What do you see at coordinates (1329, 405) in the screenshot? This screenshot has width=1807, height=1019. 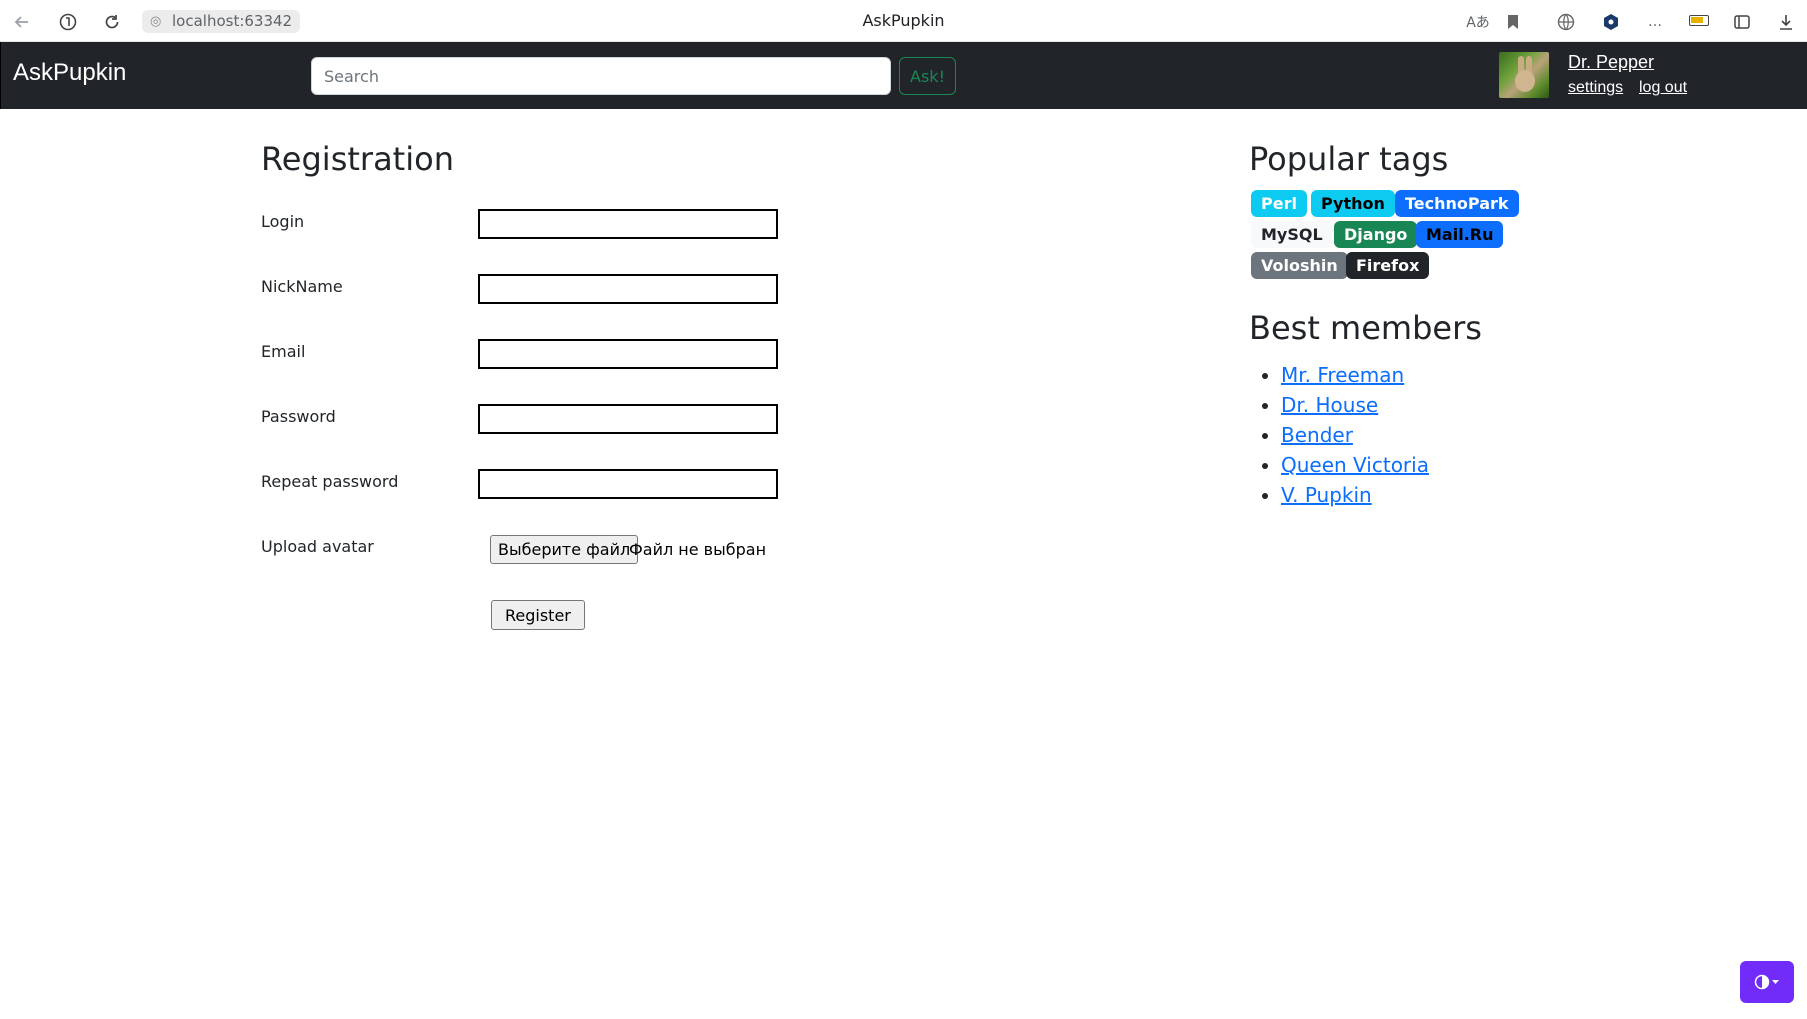 I see `member-link: Dr. House` at bounding box center [1329, 405].